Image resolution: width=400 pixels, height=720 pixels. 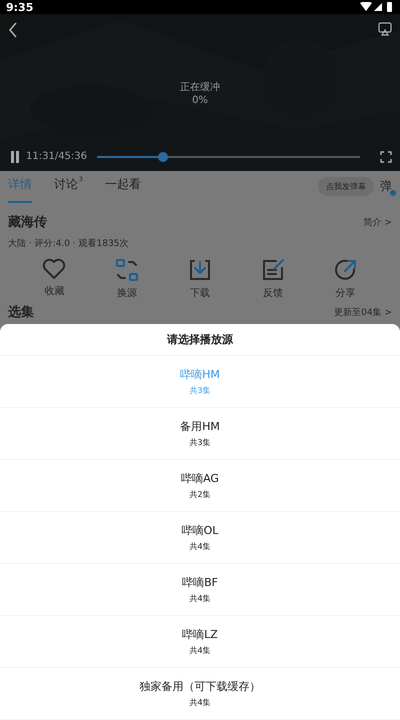 What do you see at coordinates (200, 486) in the screenshot?
I see `source-item: 哔嘀AG 共2集` at bounding box center [200, 486].